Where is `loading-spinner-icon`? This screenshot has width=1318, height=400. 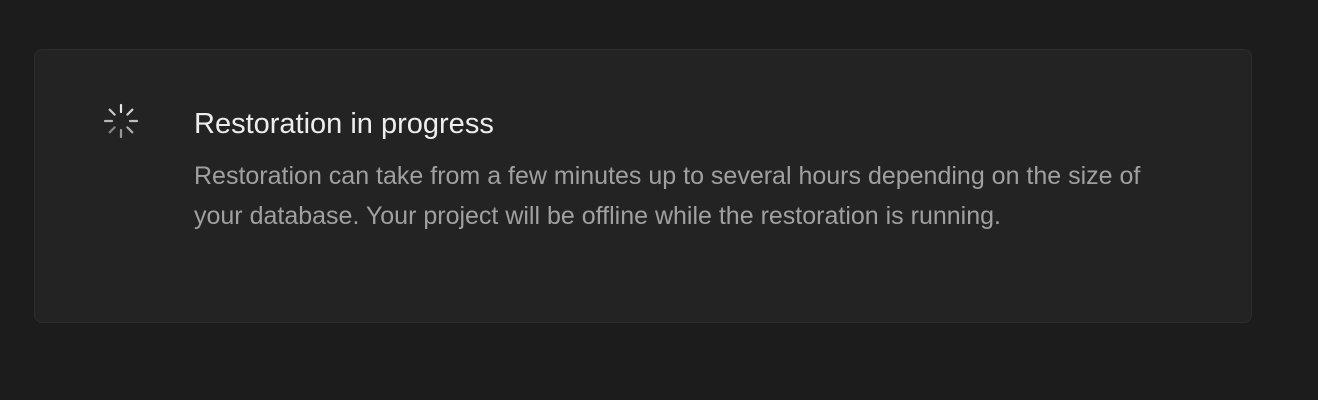 loading-spinner-icon is located at coordinates (121, 121).